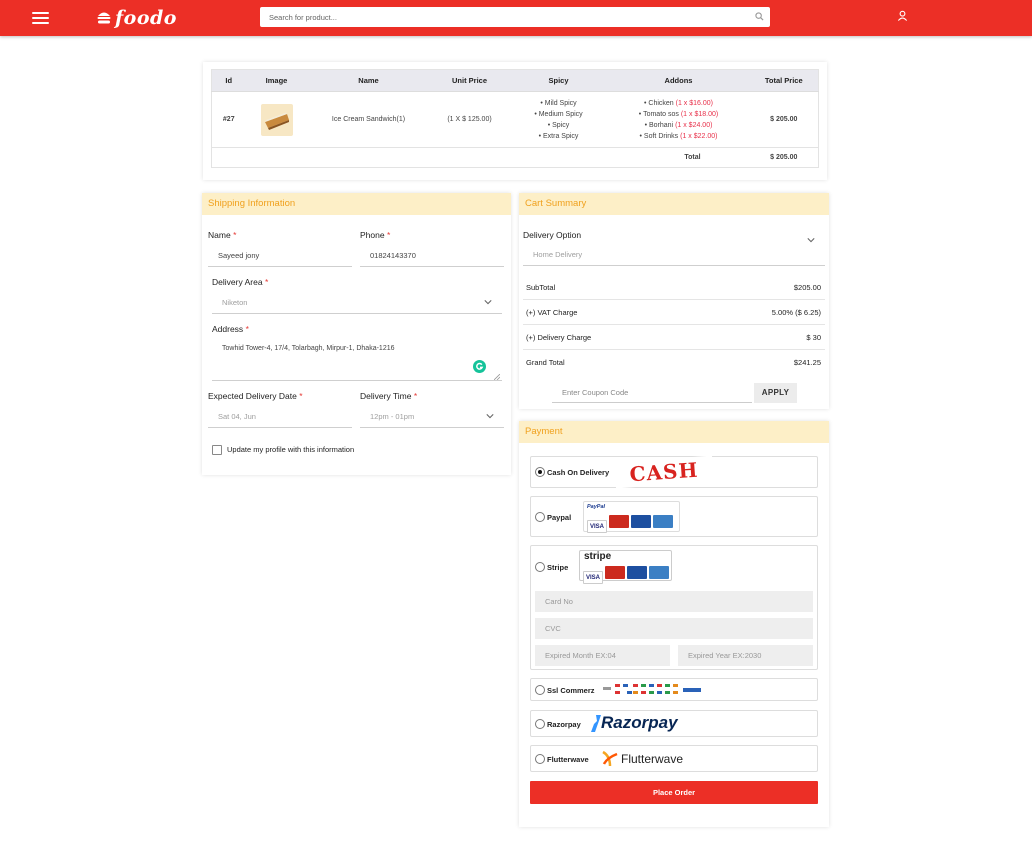 This screenshot has height=868, width=1032. What do you see at coordinates (639, 722) in the screenshot?
I see `razorpay-wordmark: Razorpay` at bounding box center [639, 722].